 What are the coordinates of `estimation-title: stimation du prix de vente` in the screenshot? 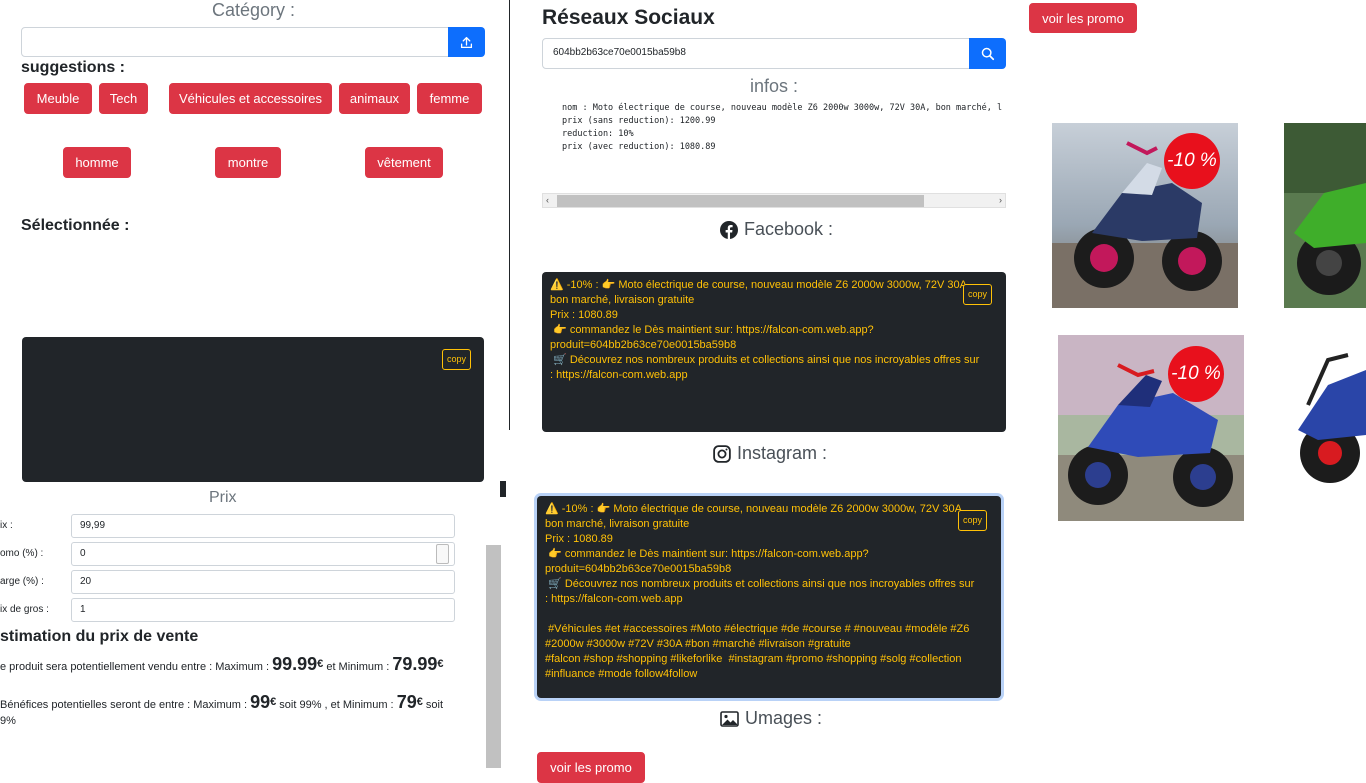 It's located at (99, 636).